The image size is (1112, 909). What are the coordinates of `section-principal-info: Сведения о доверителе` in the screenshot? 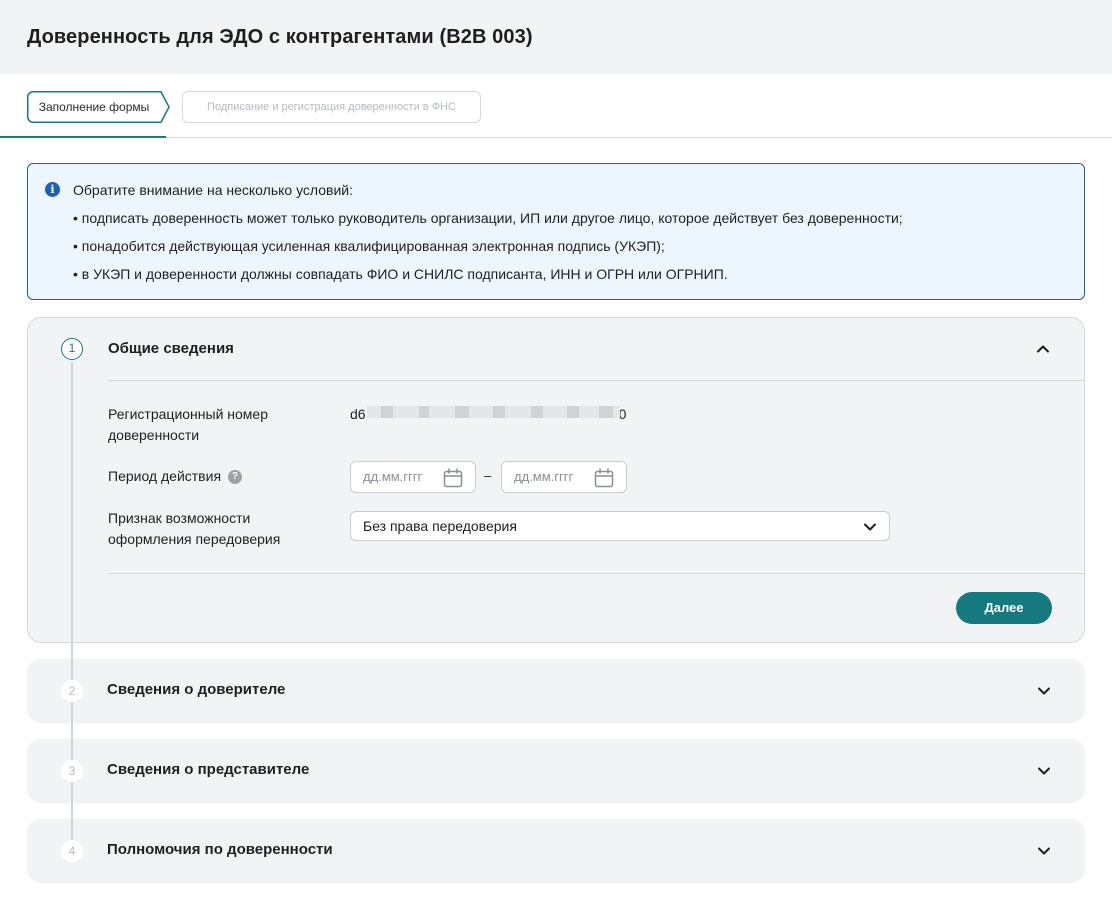 It's located at (556, 691).